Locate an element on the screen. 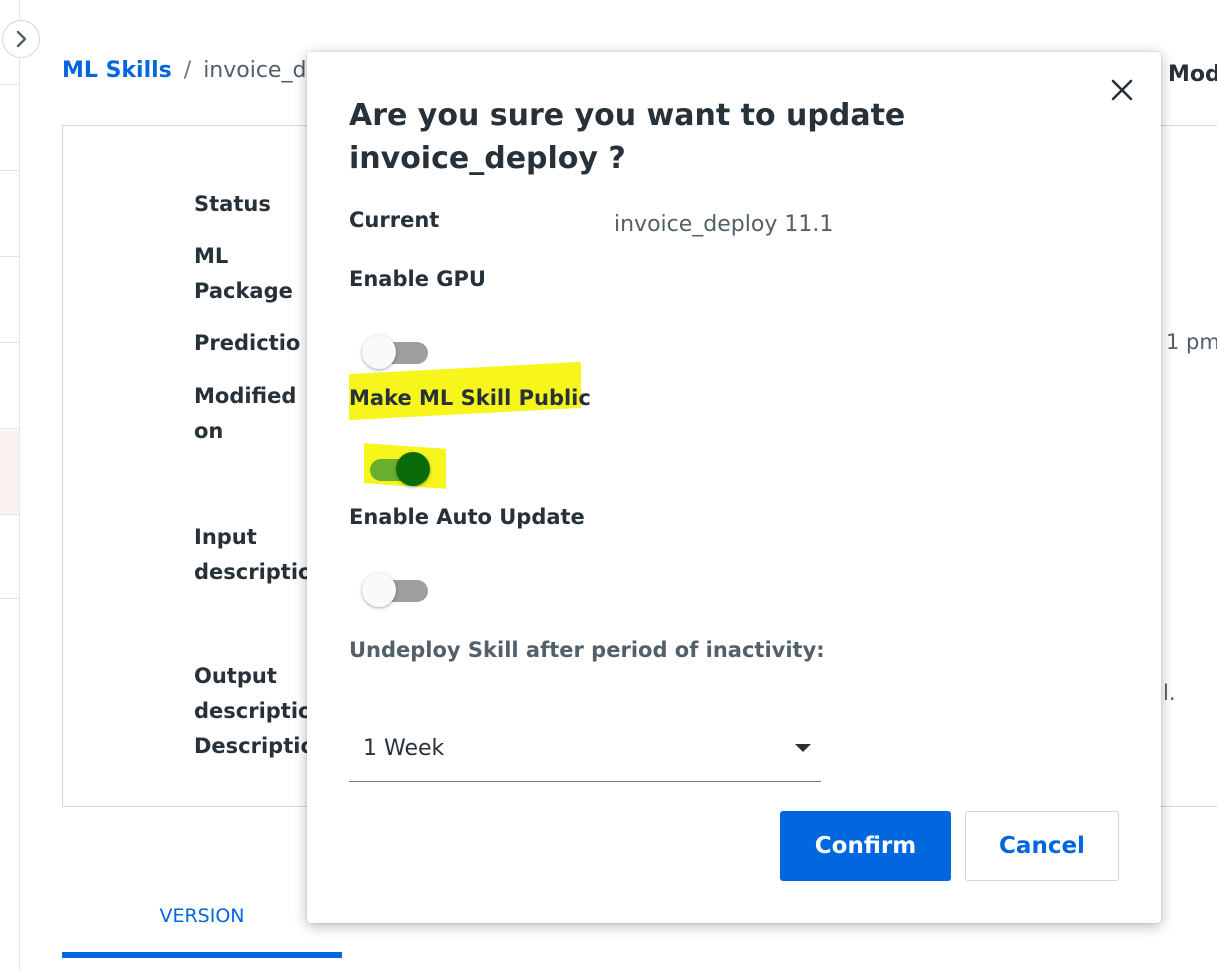  enable-gpu-label: Enable GPU is located at coordinates (417, 279).